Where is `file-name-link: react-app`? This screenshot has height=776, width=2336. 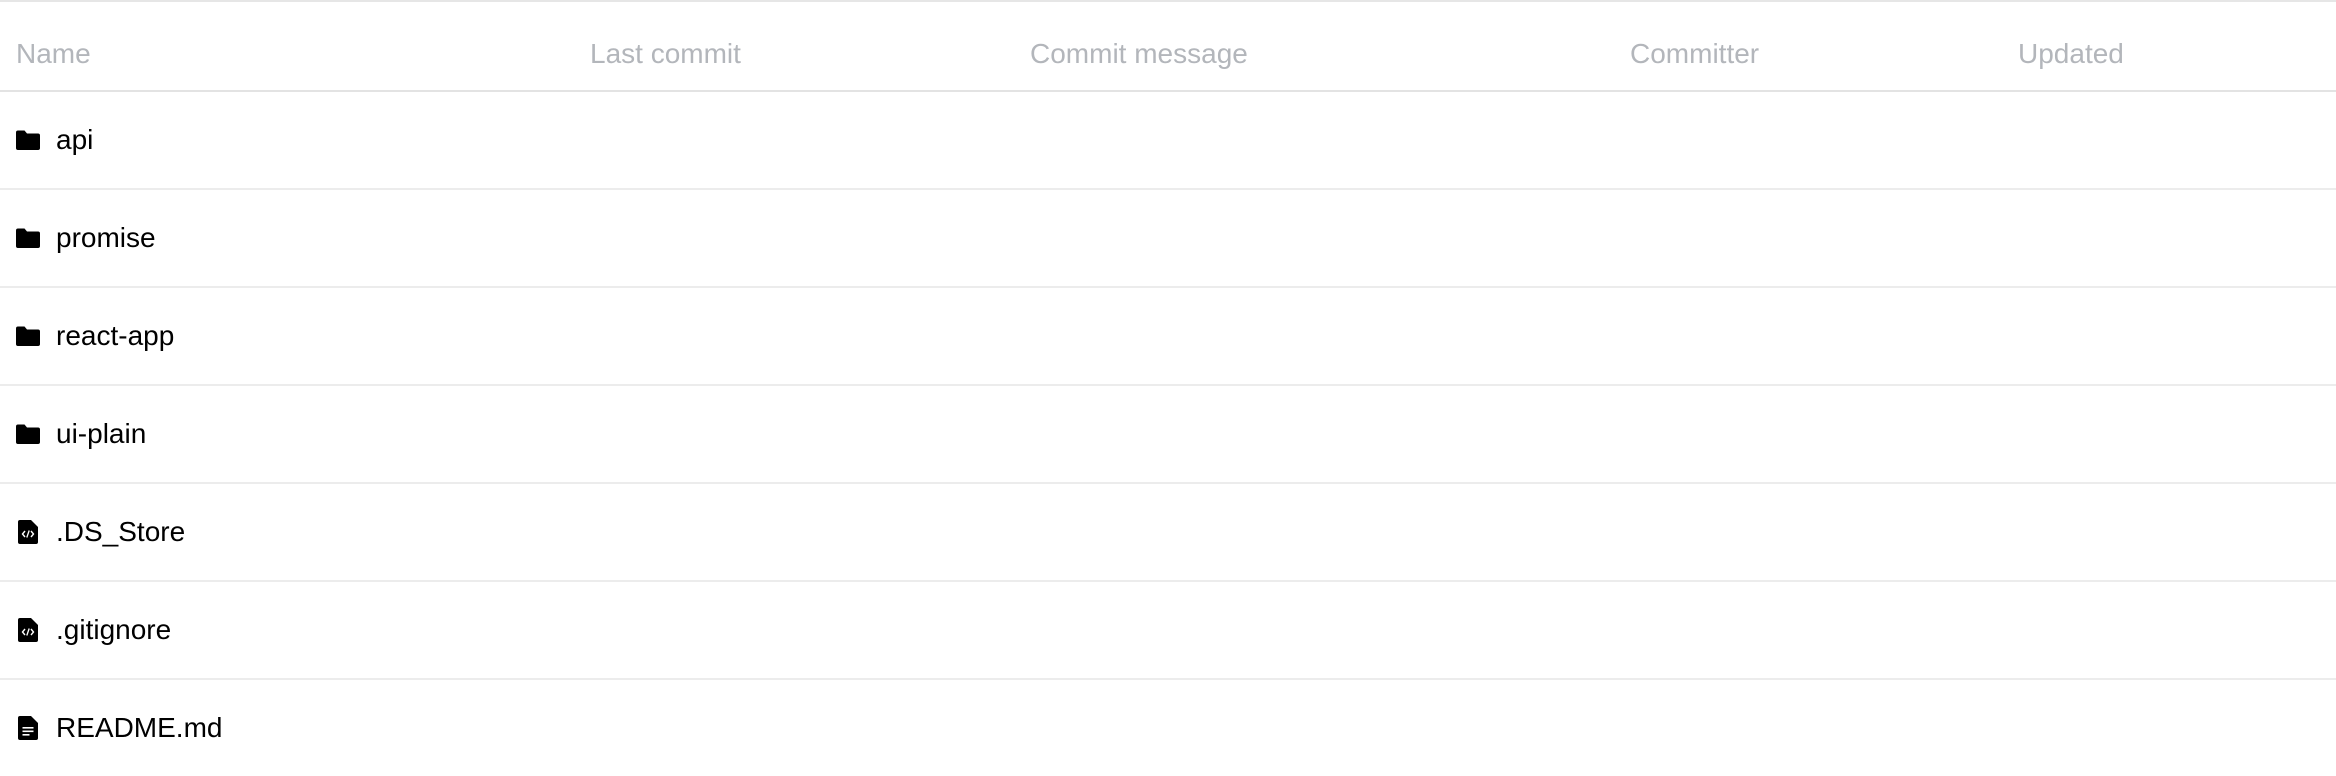 file-name-link: react-app is located at coordinates (115, 336).